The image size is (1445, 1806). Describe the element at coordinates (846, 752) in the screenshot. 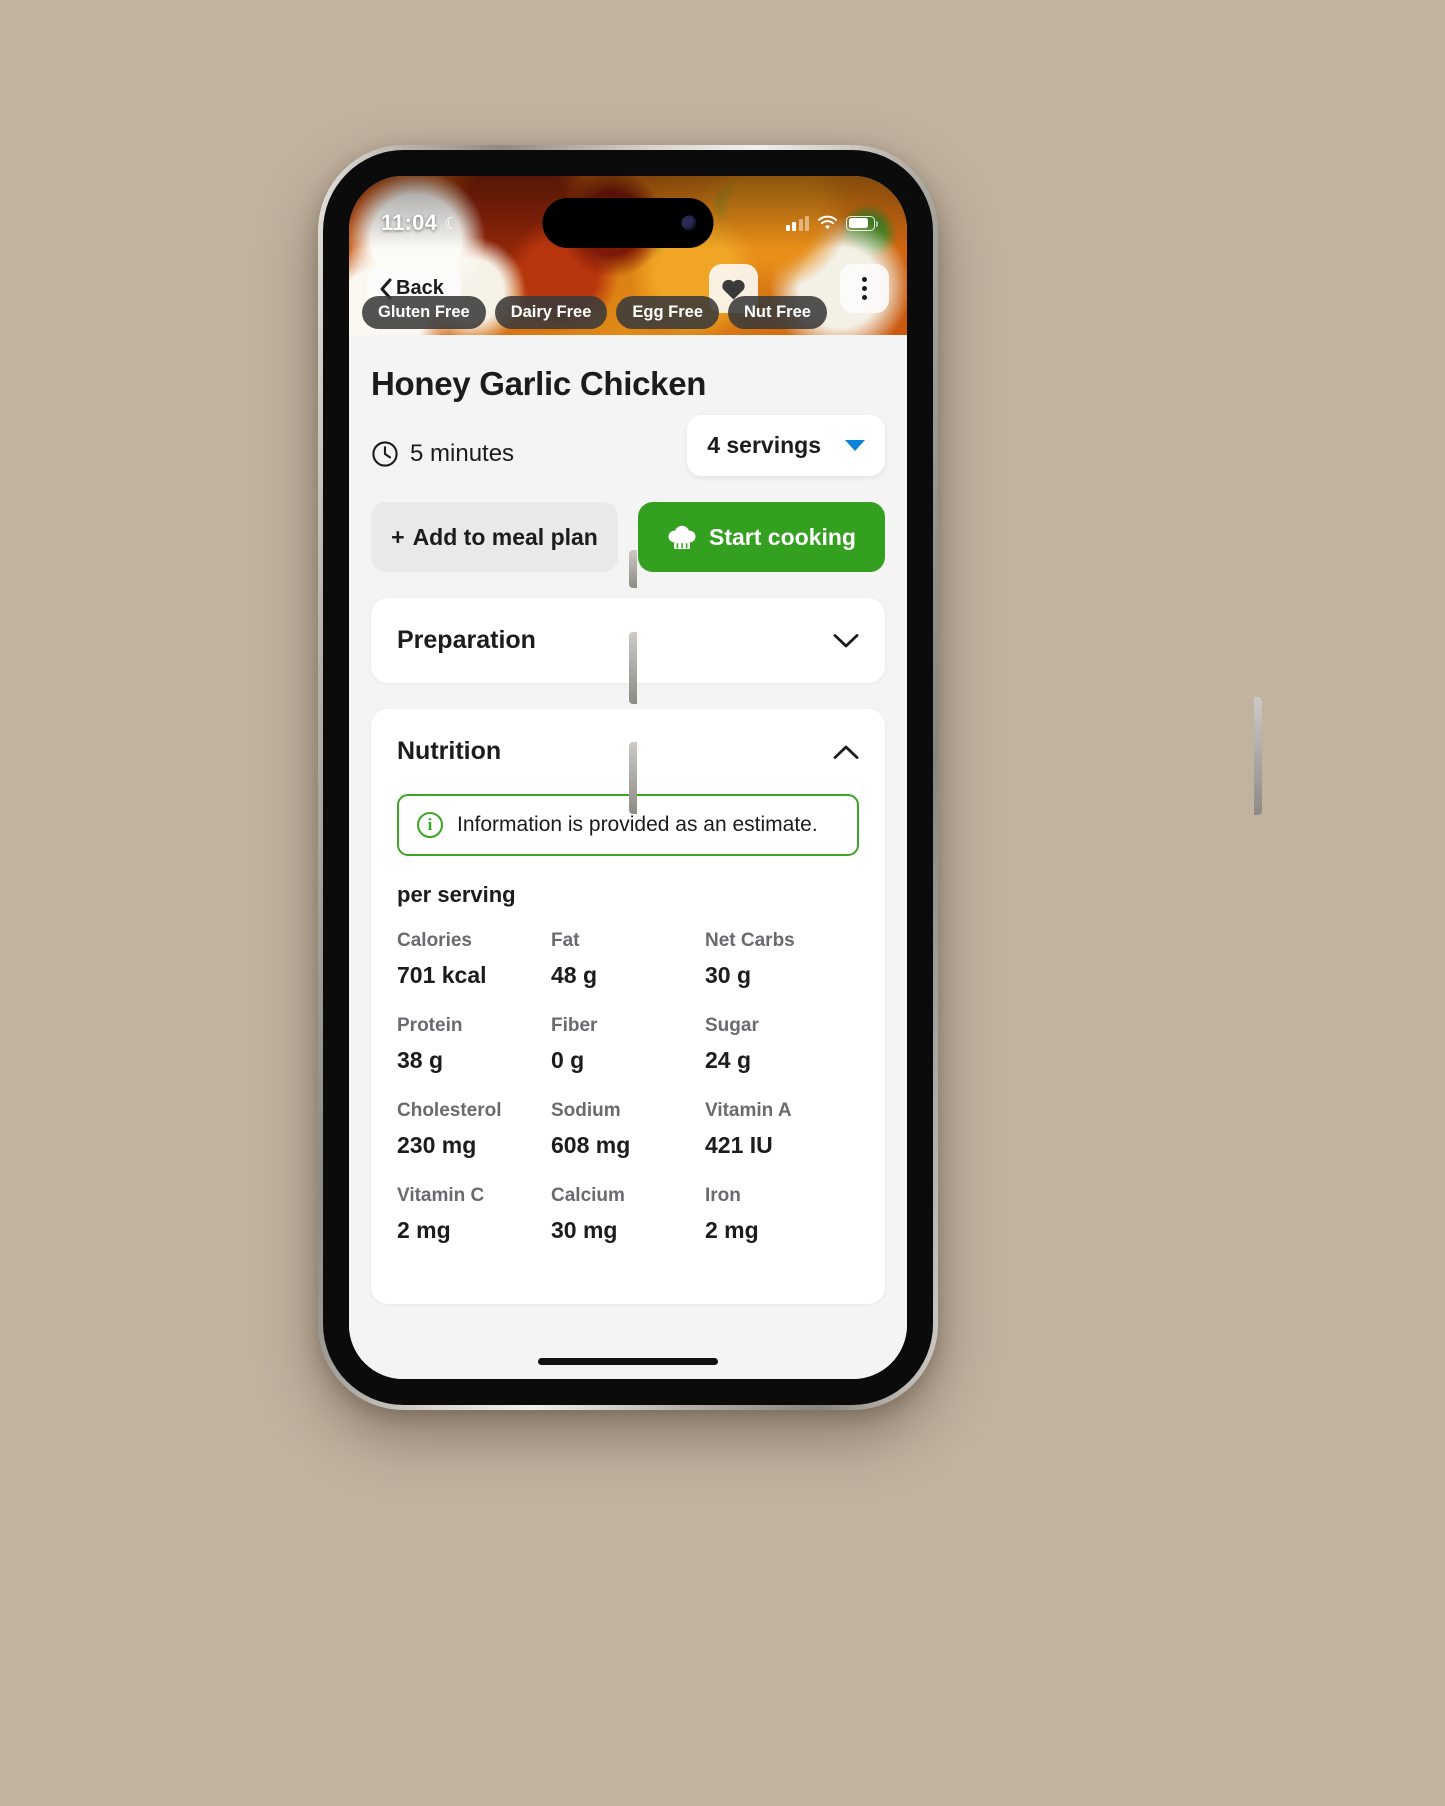

I see `chevron-up-icon` at that location.